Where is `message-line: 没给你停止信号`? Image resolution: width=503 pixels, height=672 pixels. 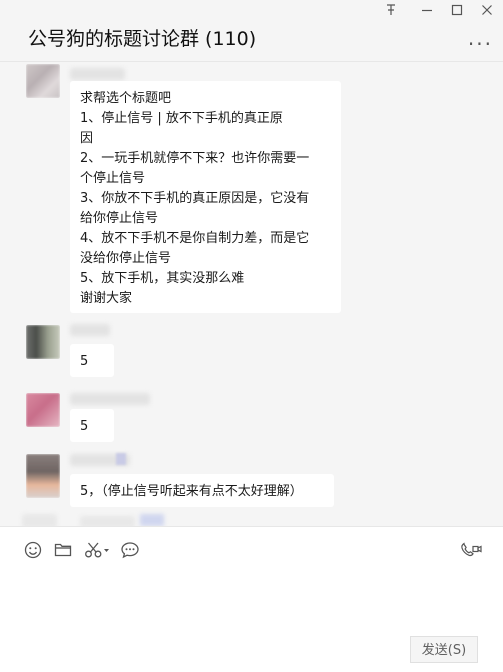
message-line: 没给你停止信号 is located at coordinates (126, 258).